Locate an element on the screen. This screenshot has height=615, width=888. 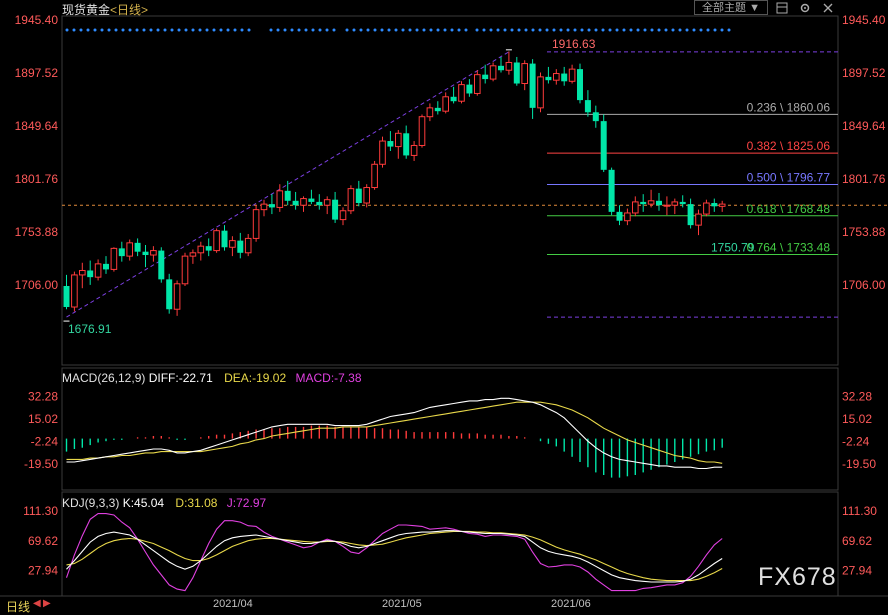
scroll-left-icon: ◀ is located at coordinates (37, 603).